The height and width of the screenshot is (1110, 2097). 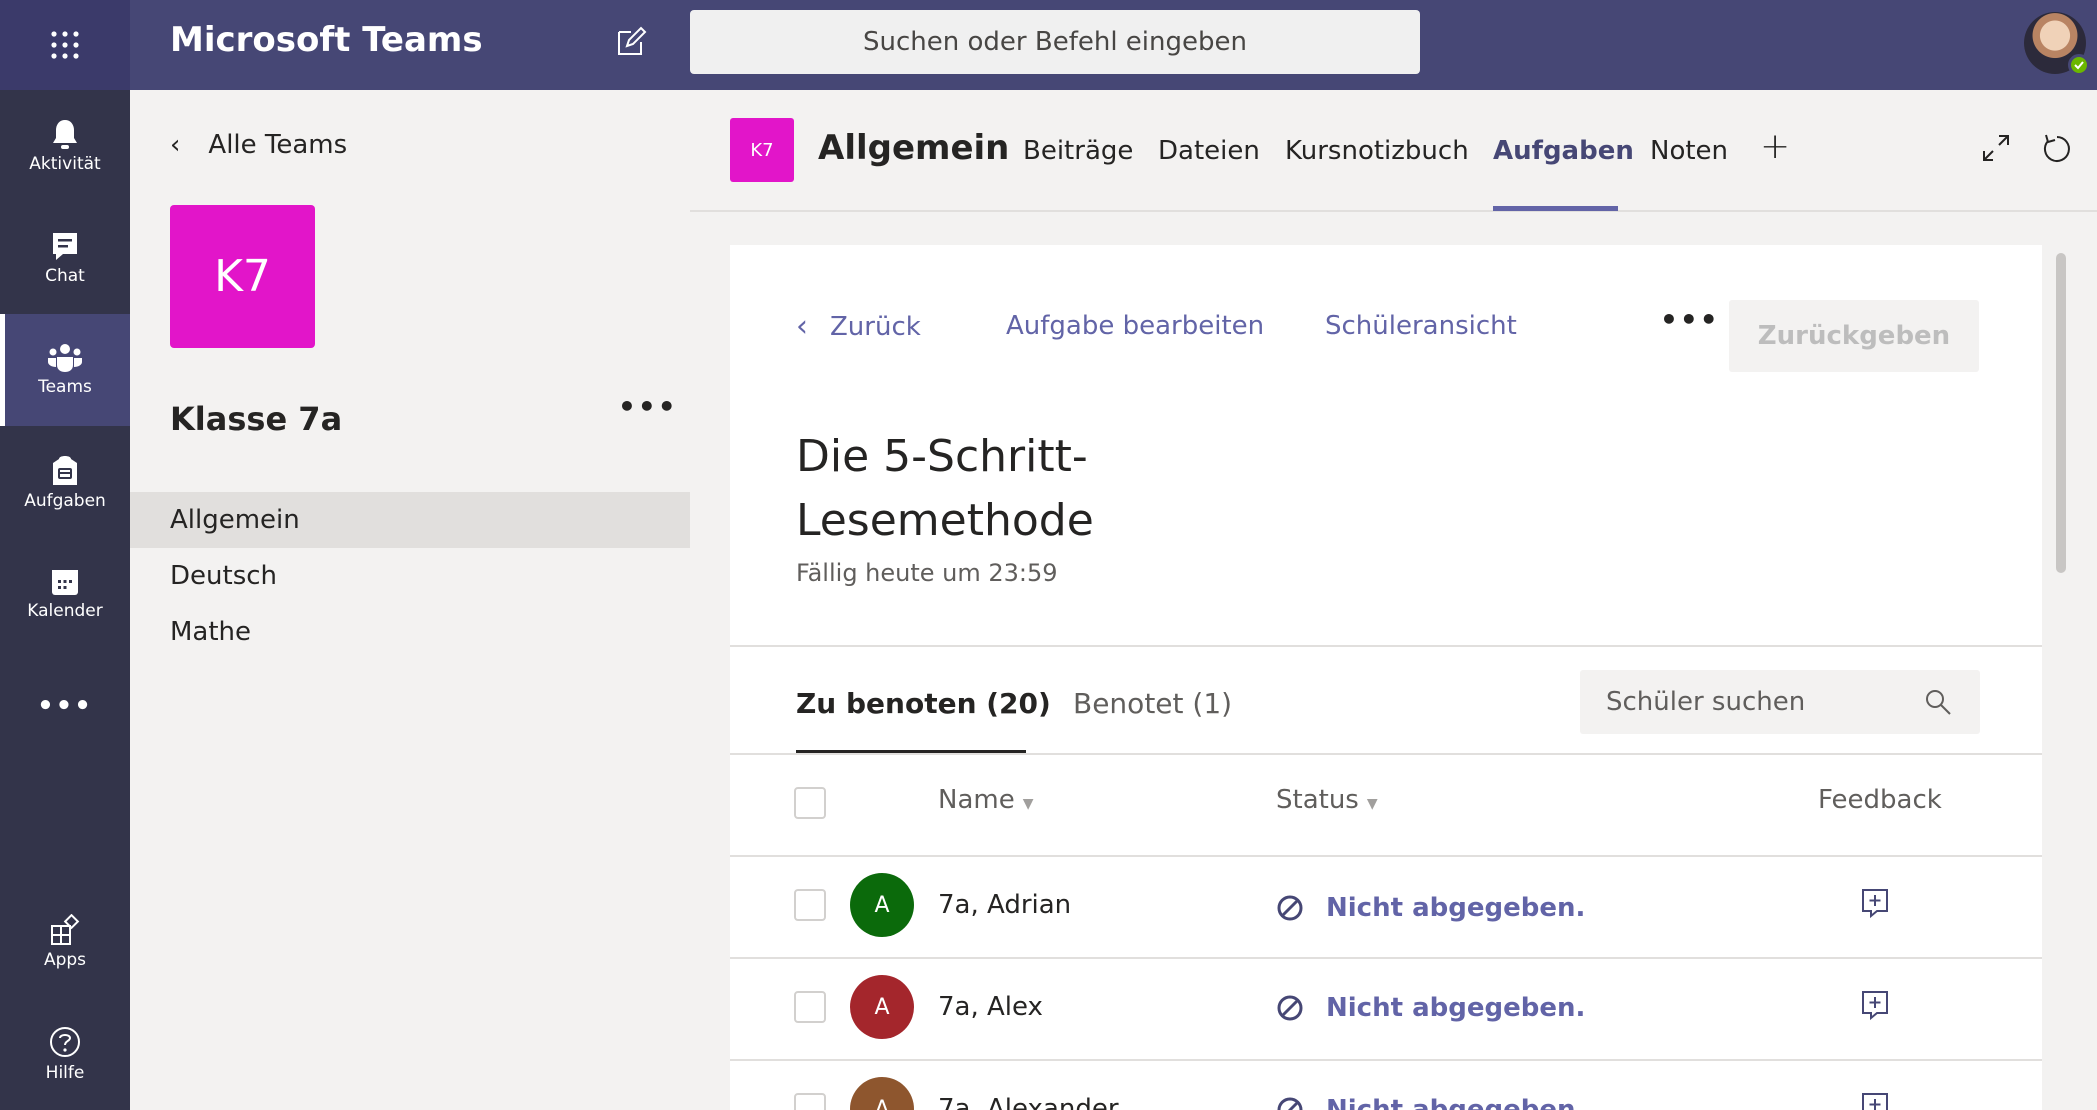 What do you see at coordinates (1880, 800) in the screenshot?
I see `column-header-feedback: Feedback` at bounding box center [1880, 800].